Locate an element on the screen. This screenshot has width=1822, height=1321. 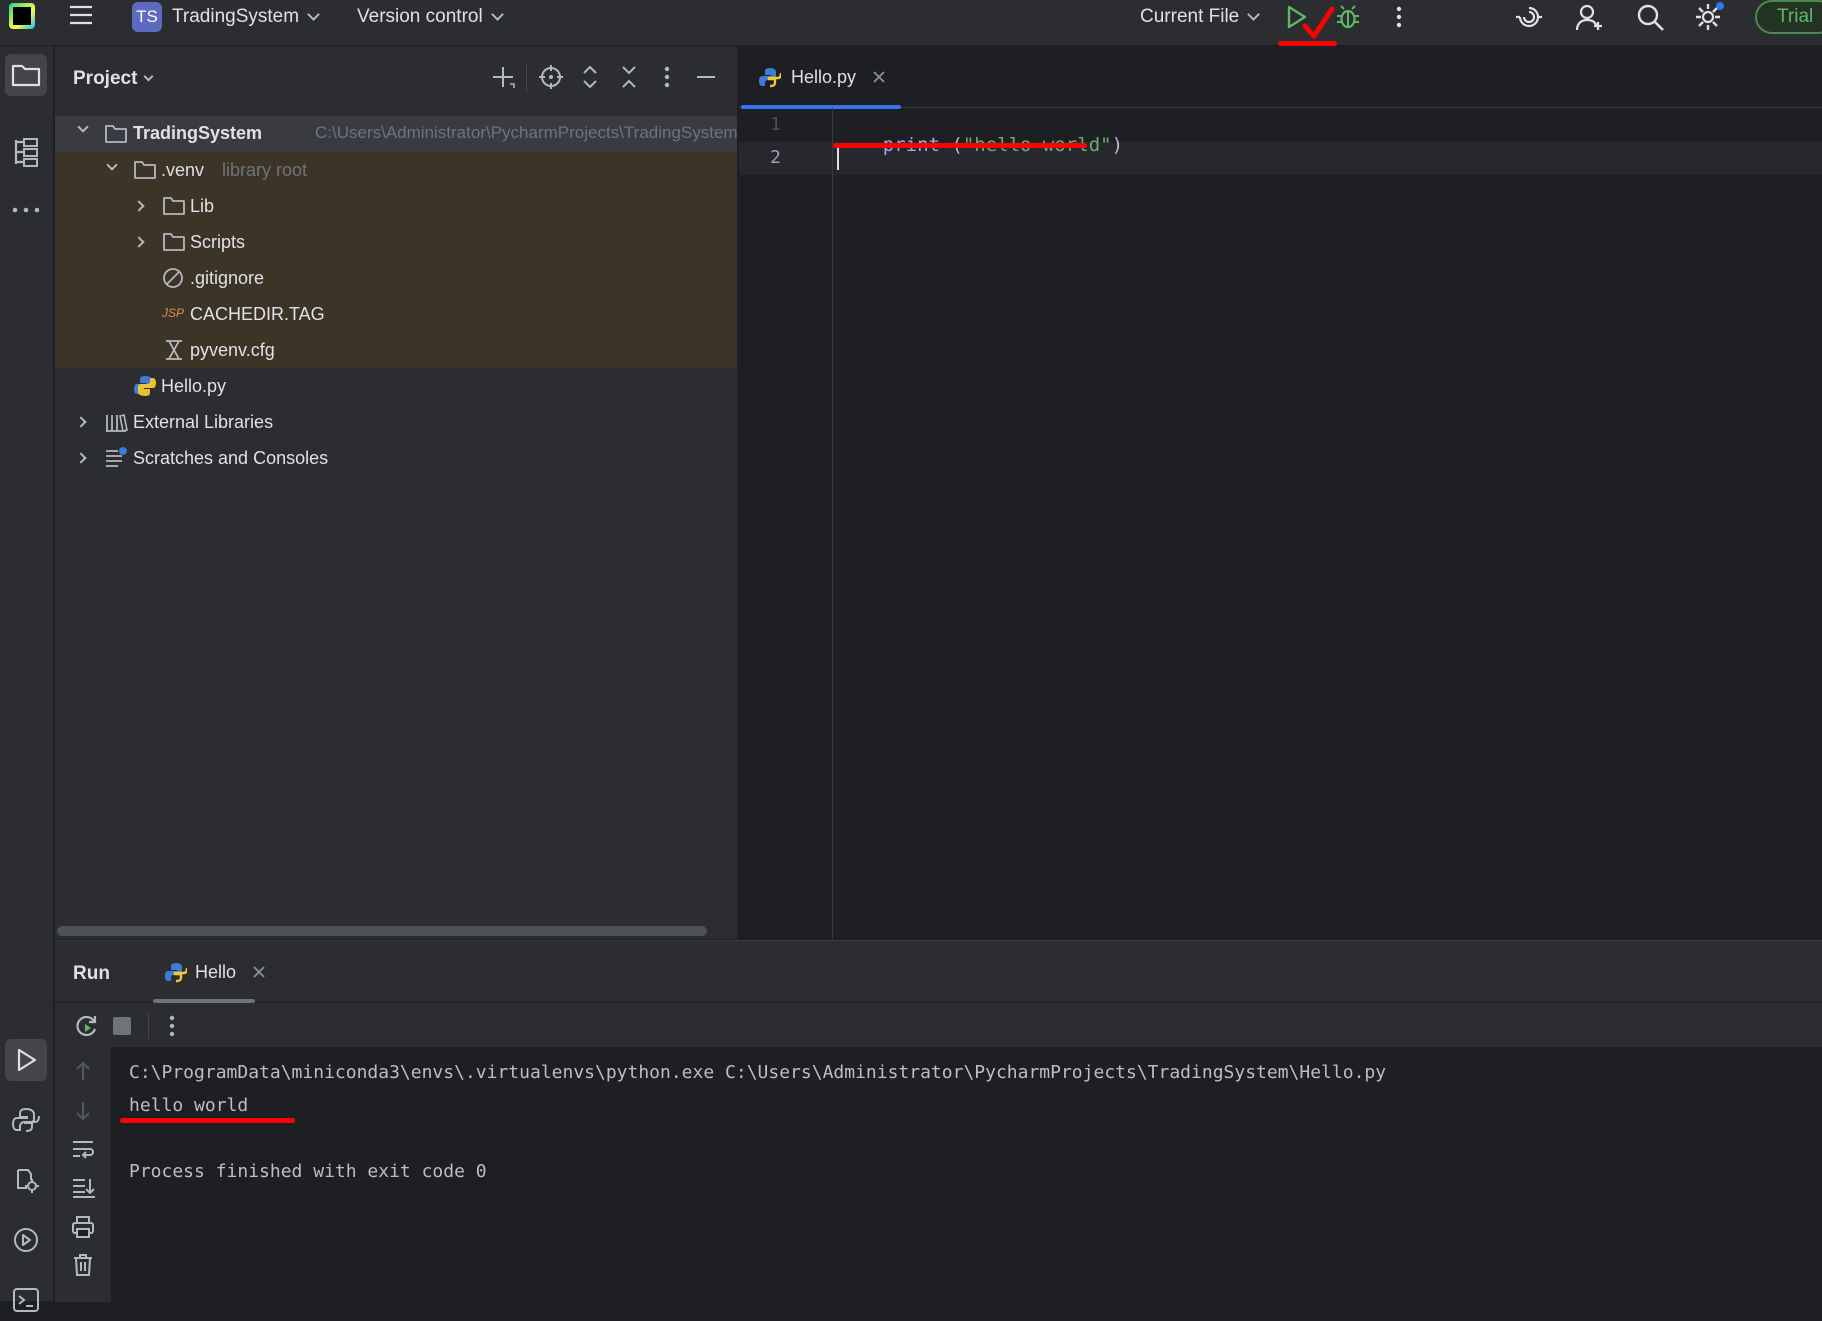
annotation-check-mark is located at coordinates (1318, 22).